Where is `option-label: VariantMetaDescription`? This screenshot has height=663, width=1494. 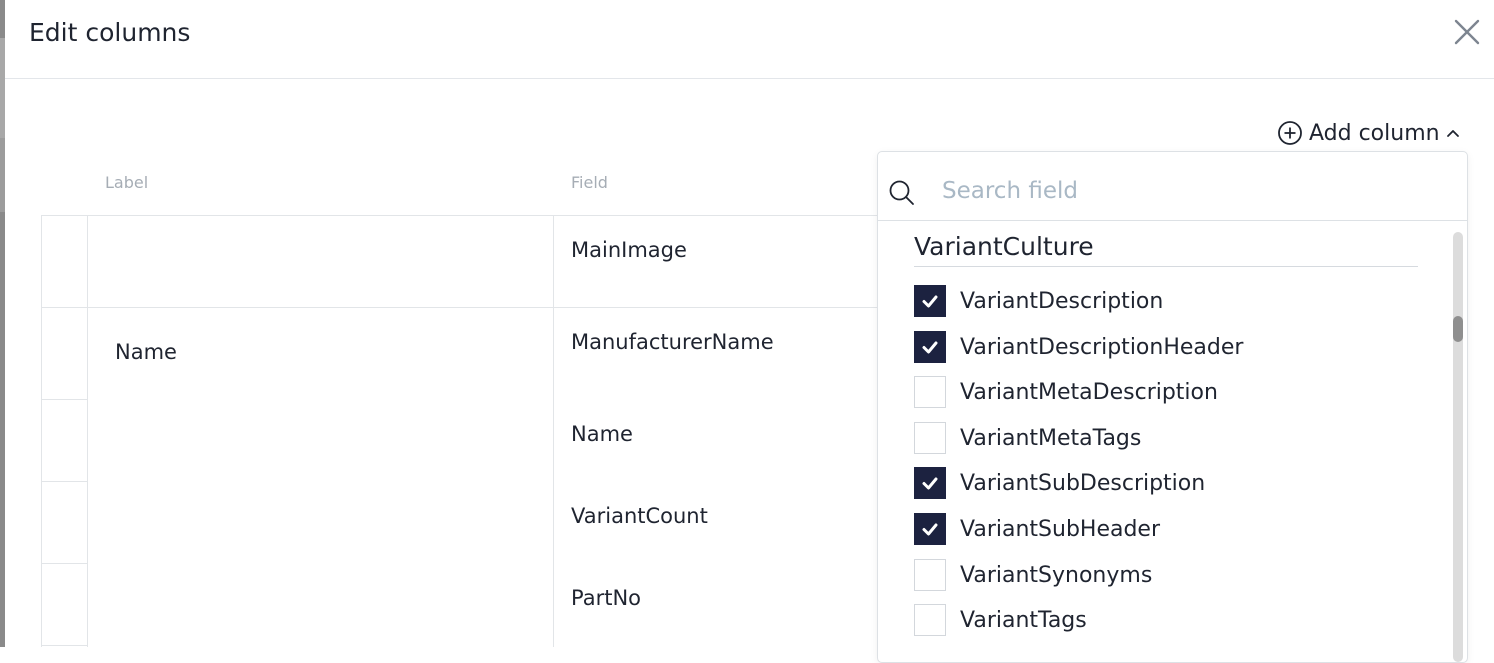 option-label: VariantMetaDescription is located at coordinates (1089, 392).